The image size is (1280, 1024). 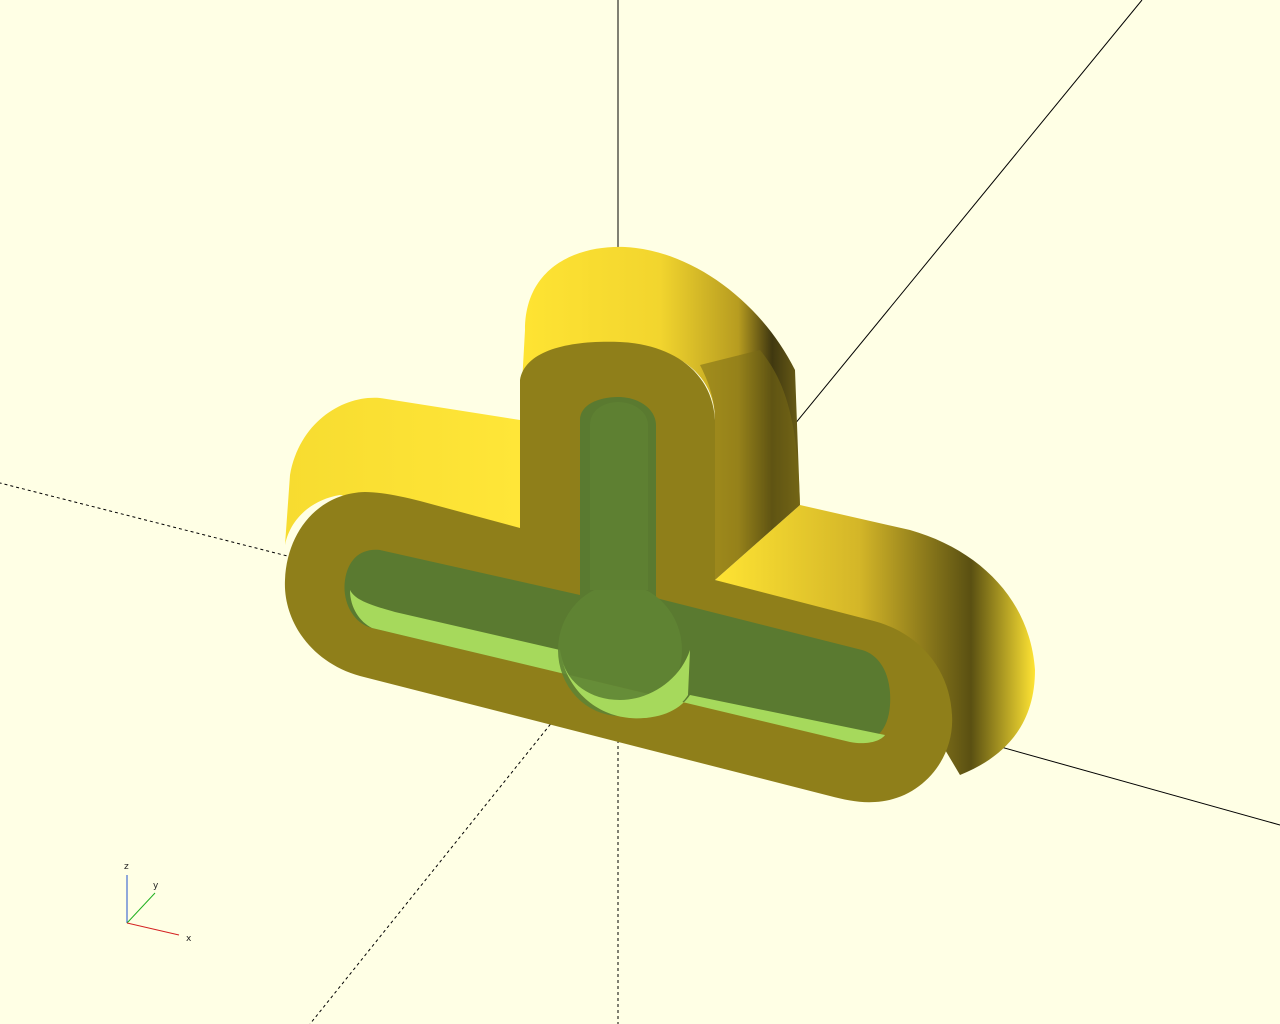 I want to click on gizmo-y-label: y, so click(x=156, y=886).